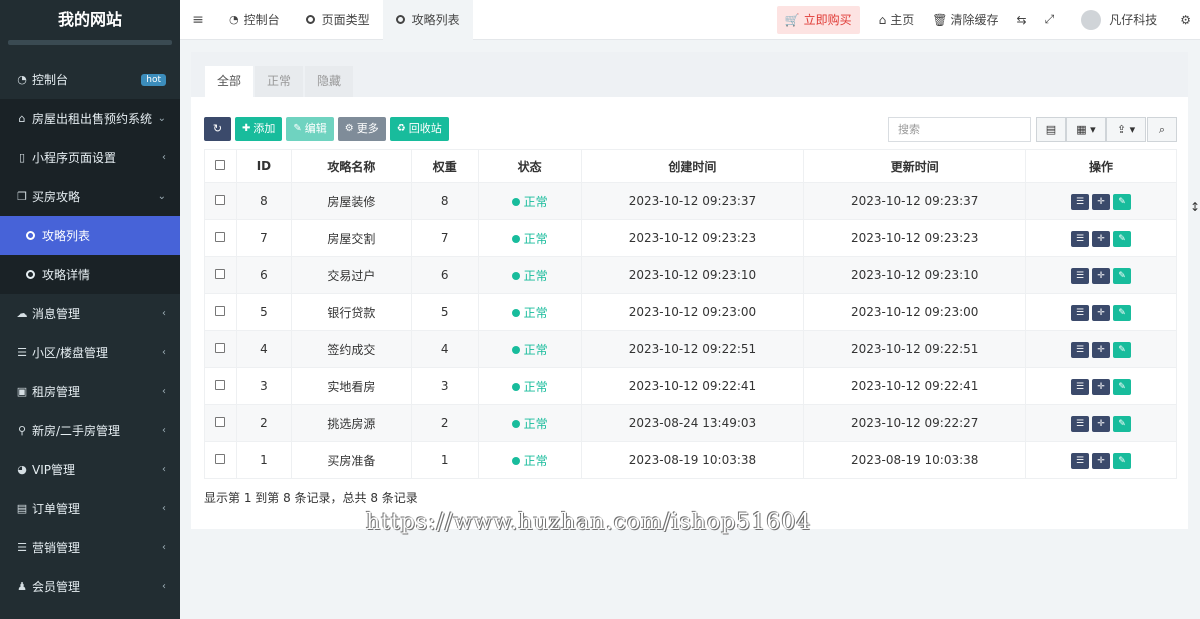 This screenshot has height=619, width=1200. What do you see at coordinates (1114, 19) in the screenshot?
I see `user-menu: 凡仔科技` at bounding box center [1114, 19].